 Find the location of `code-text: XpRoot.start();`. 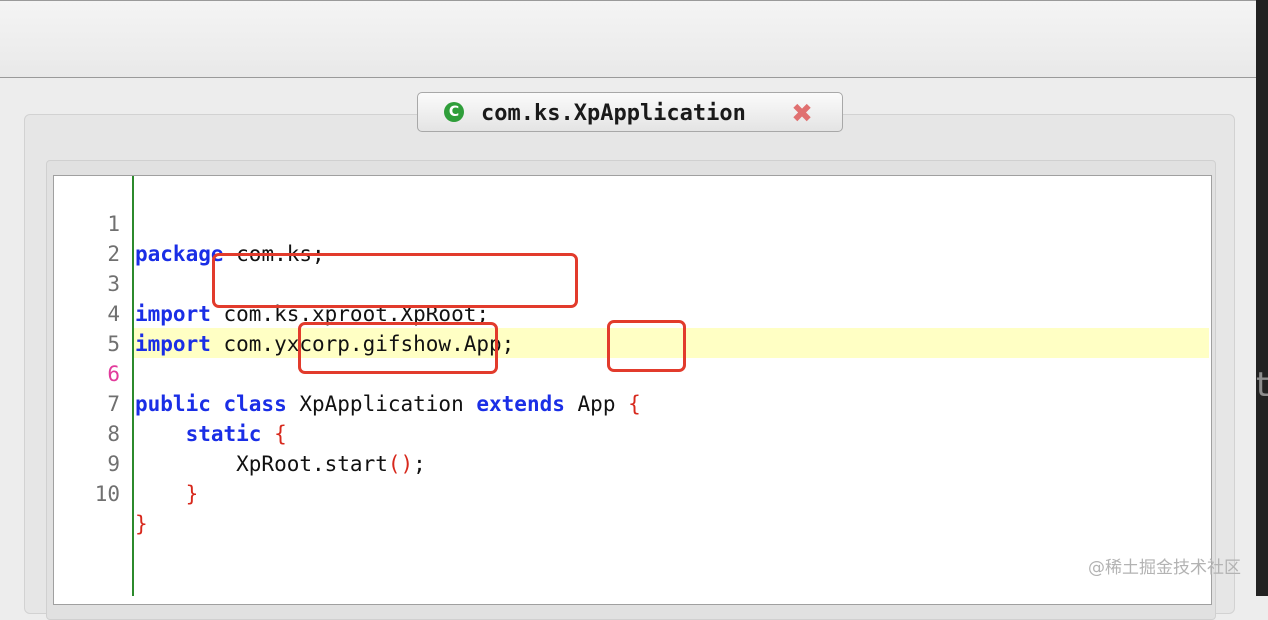

code-text: XpRoot.start(); is located at coordinates (280, 464).